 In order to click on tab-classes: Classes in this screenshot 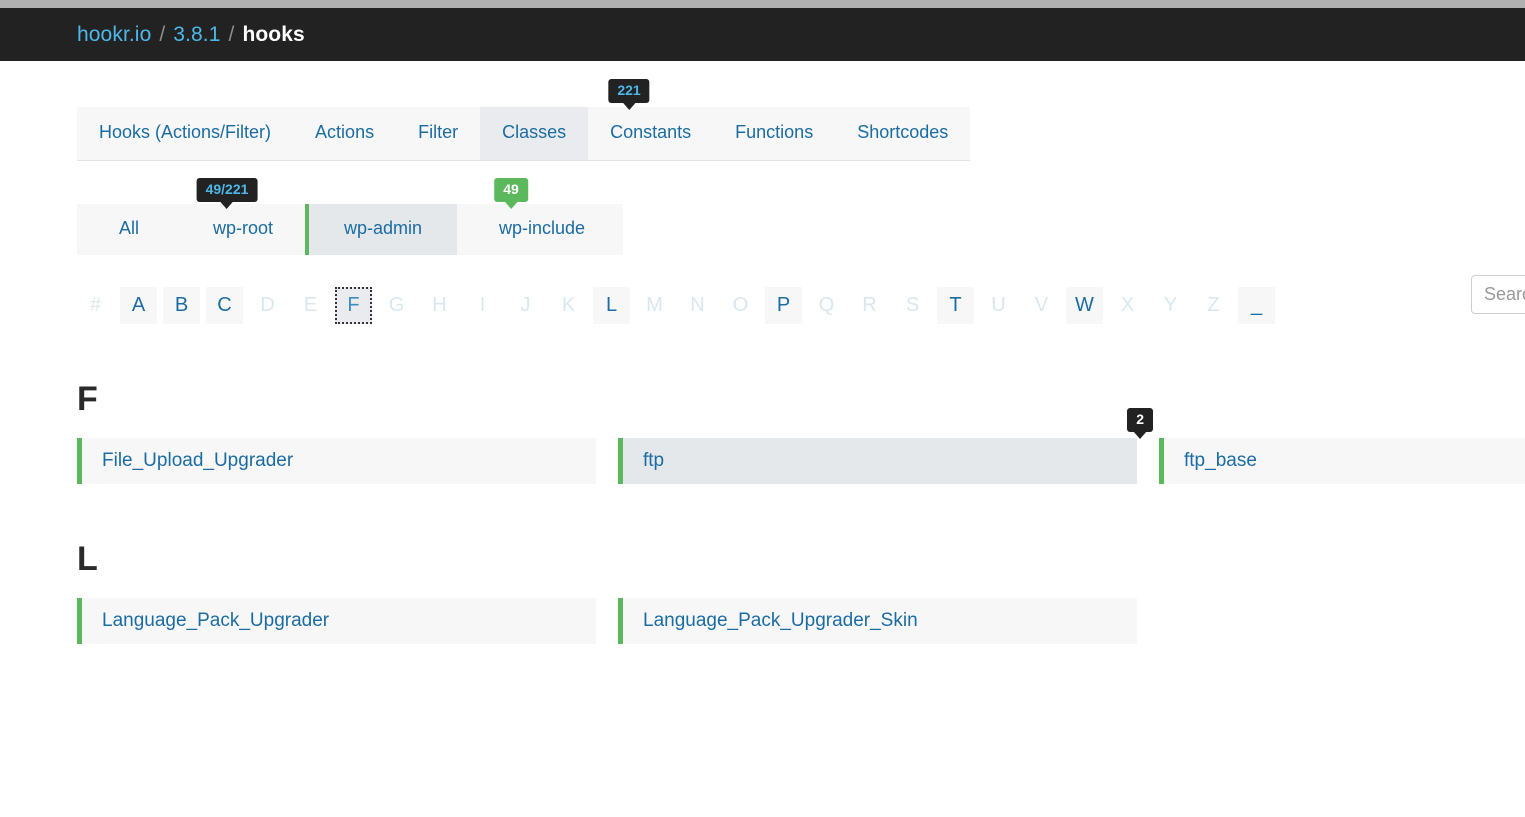, I will do `click(534, 133)`.